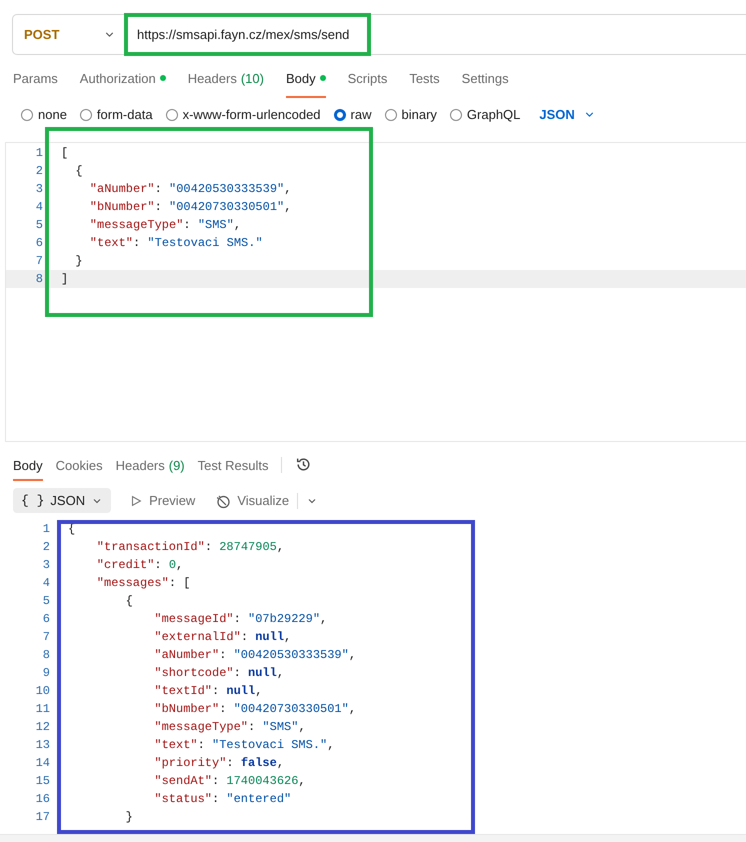 The image size is (746, 842). Describe the element at coordinates (116, 114) in the screenshot. I see `radio-option: form-data` at that location.